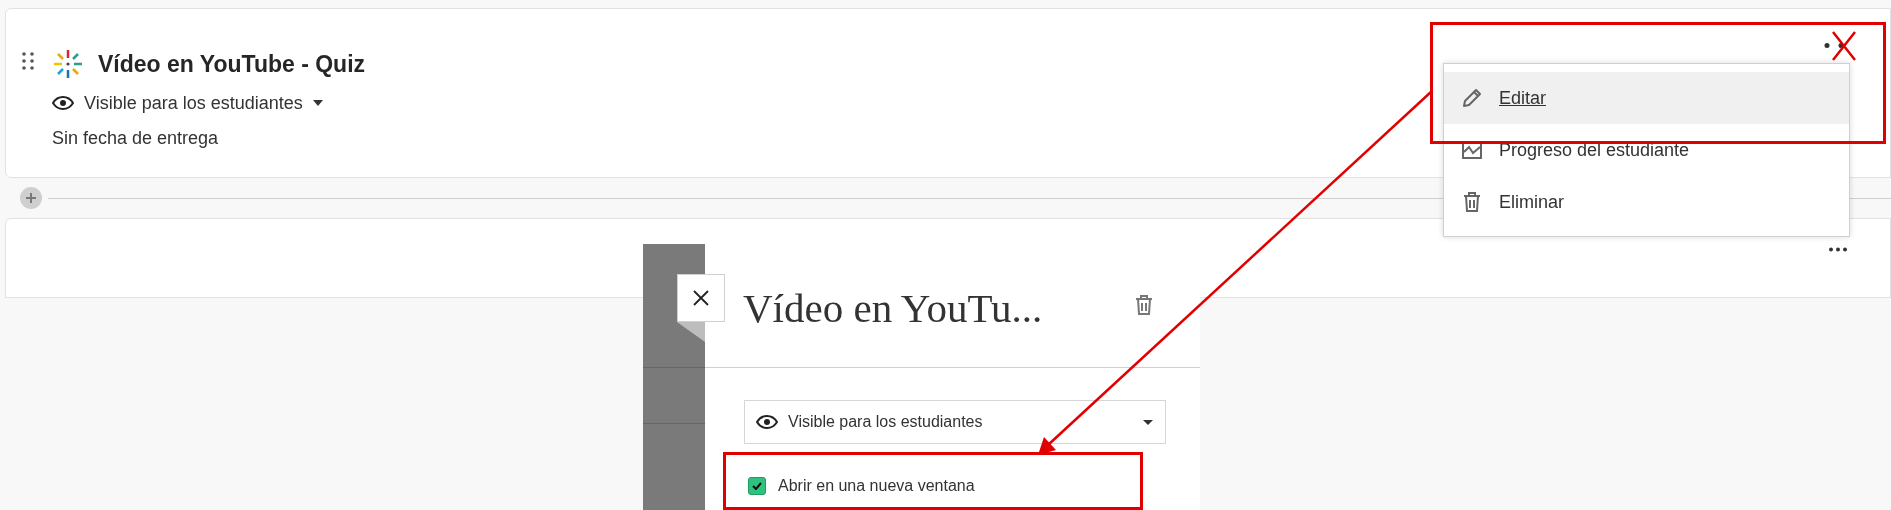  Describe the element at coordinates (136, 138) in the screenshot. I see `due-date: Sin fecha de entrega` at that location.